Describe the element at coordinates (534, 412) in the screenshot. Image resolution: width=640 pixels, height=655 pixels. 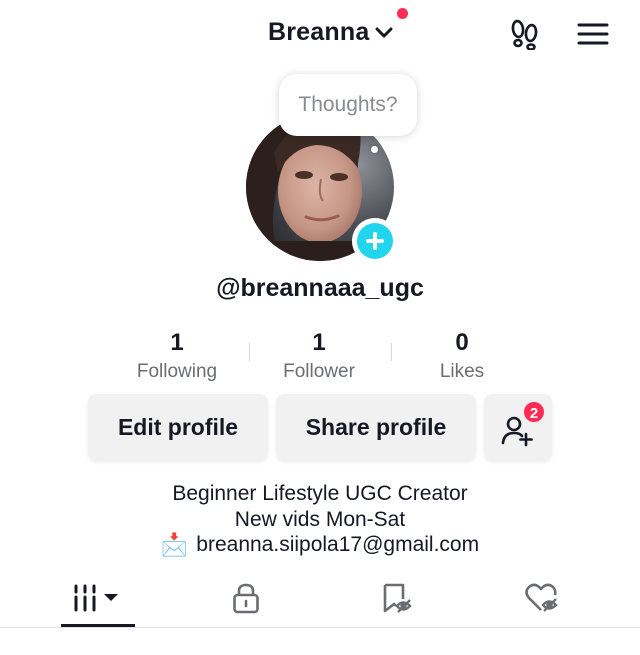
I see `friend-request-badge: 2` at that location.